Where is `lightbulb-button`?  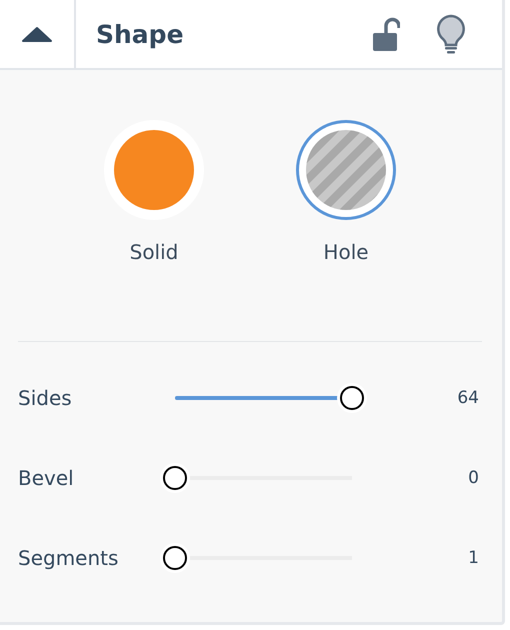 lightbulb-button is located at coordinates (451, 34).